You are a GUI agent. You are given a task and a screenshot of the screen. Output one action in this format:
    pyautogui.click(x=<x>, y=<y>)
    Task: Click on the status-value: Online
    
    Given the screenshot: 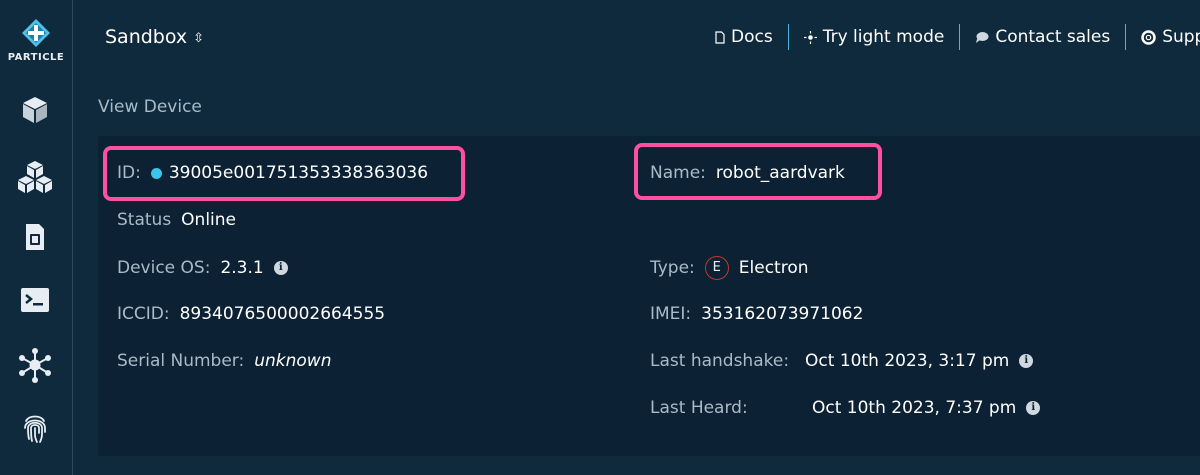 What is the action you would take?
    pyautogui.click(x=209, y=220)
    